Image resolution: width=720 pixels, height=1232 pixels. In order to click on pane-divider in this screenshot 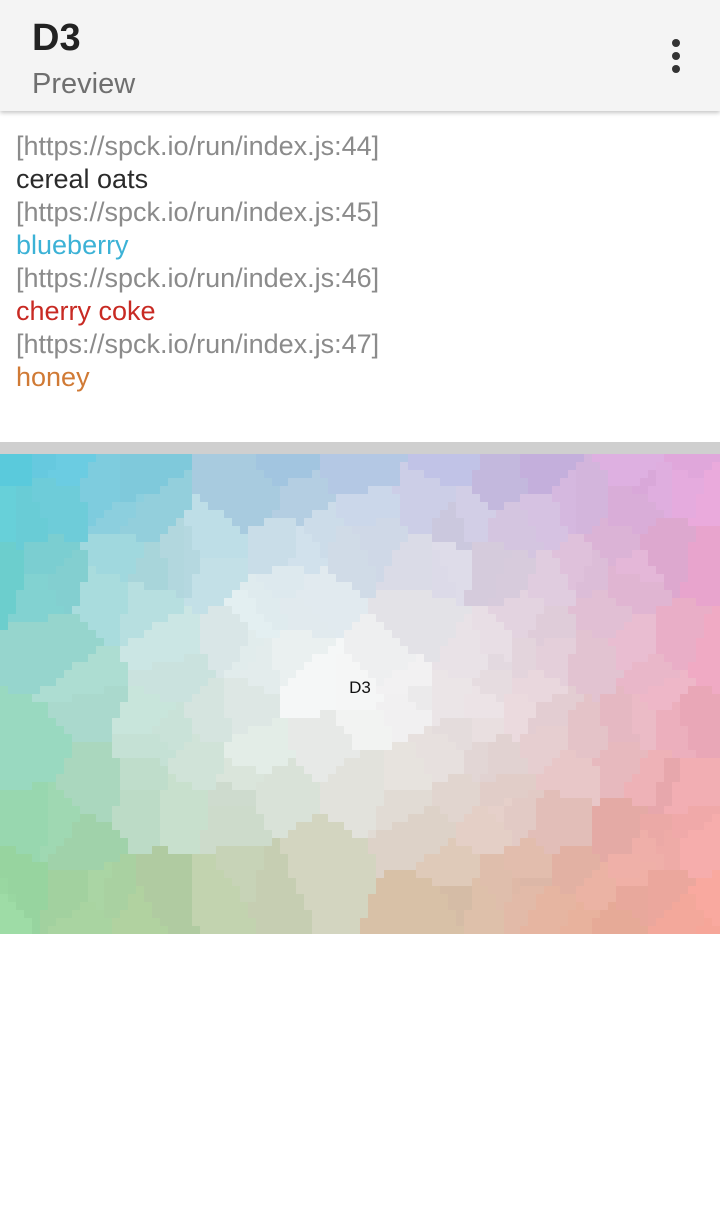, I will do `click(360, 448)`.